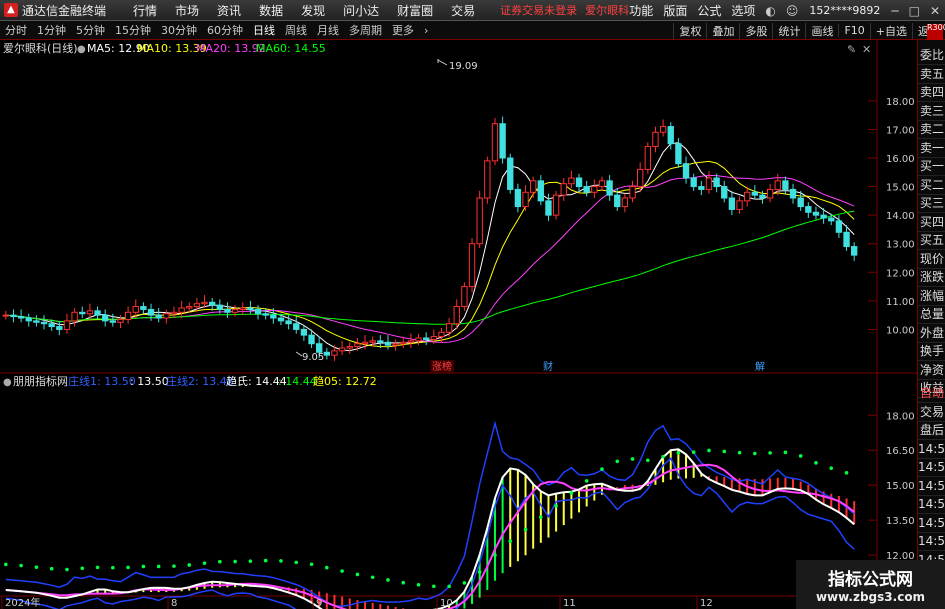 The image size is (945, 609). What do you see at coordinates (770, 11) in the screenshot?
I see `headset-icon: ◐` at bounding box center [770, 11].